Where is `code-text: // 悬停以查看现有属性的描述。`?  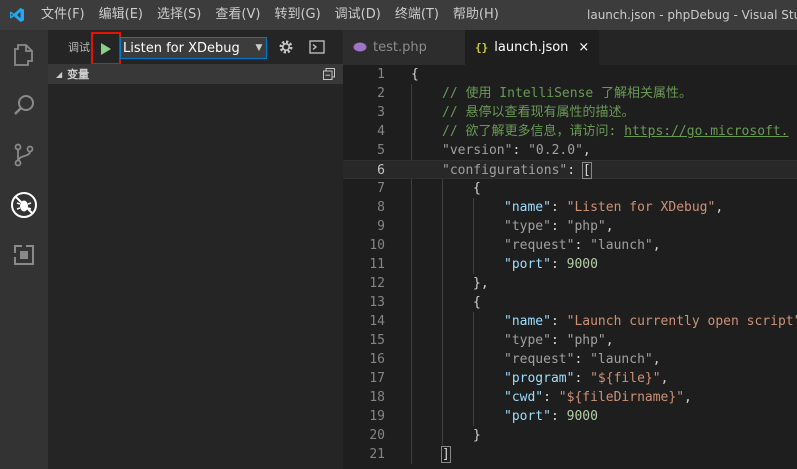
code-text: // 悬停以查看现有属性的描述。 is located at coordinates (538, 112).